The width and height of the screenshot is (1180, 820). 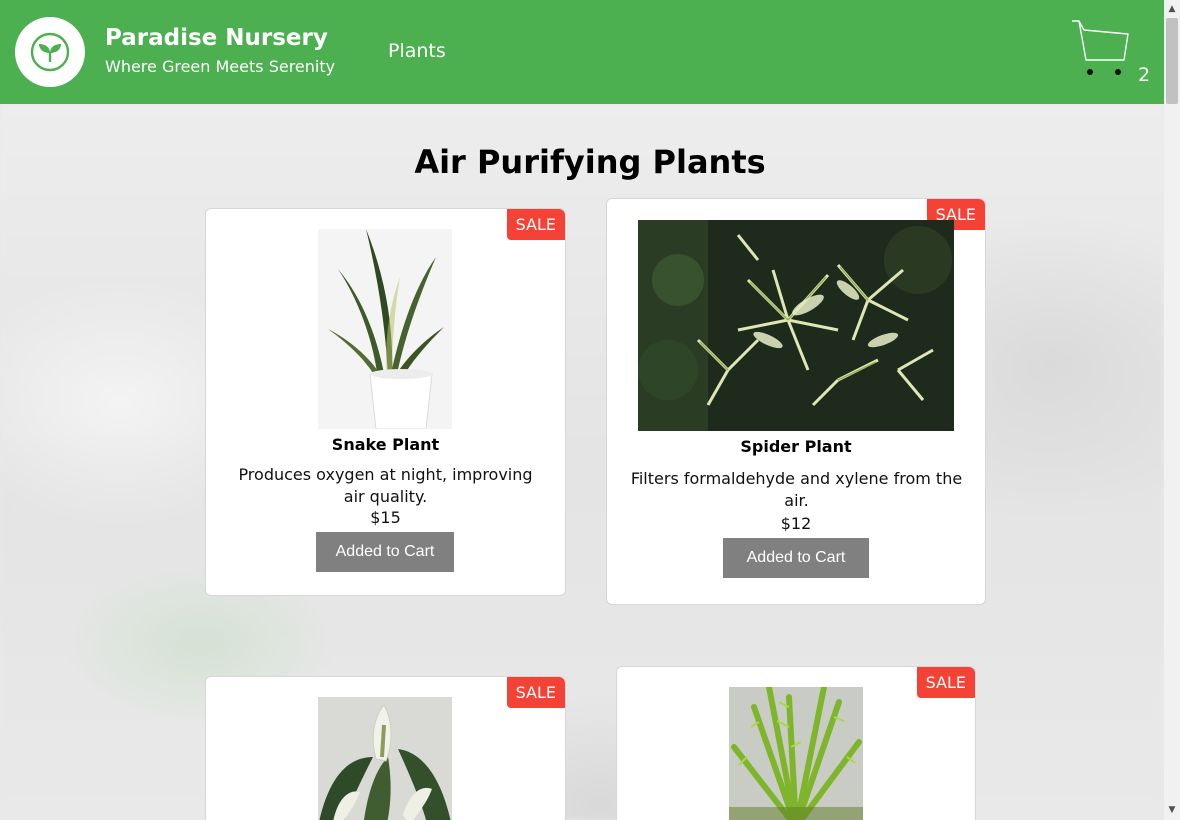 I want to click on brand-title: Paradise Nursery, so click(x=216, y=38).